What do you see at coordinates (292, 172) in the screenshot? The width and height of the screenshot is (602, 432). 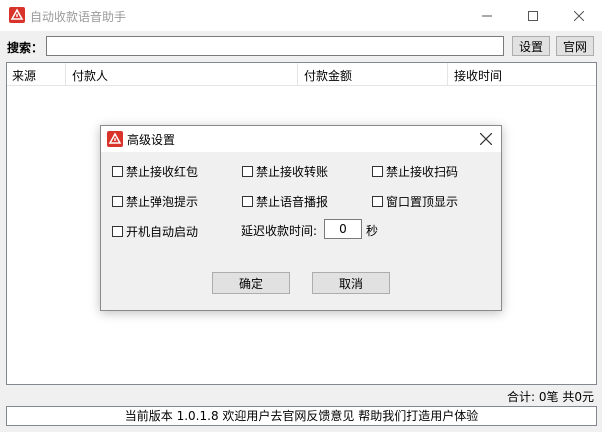 I see `checkbox-label: 禁止接收转账` at bounding box center [292, 172].